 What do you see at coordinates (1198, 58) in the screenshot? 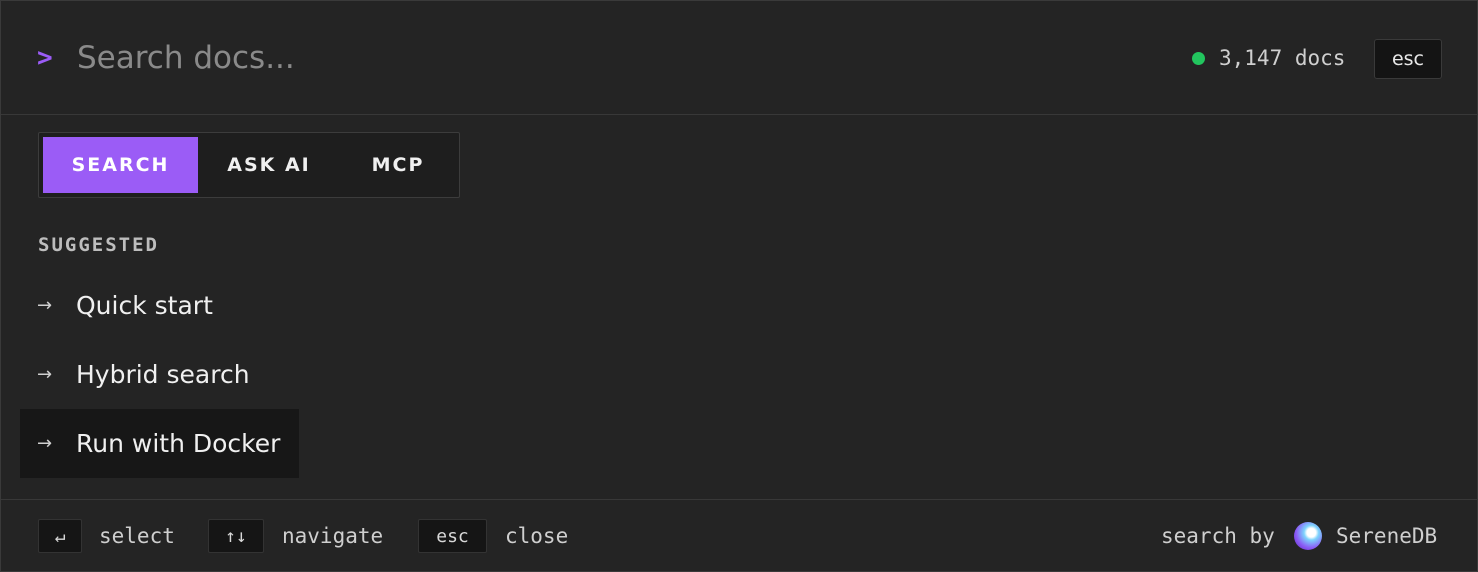
I see `status-dot-icon` at bounding box center [1198, 58].